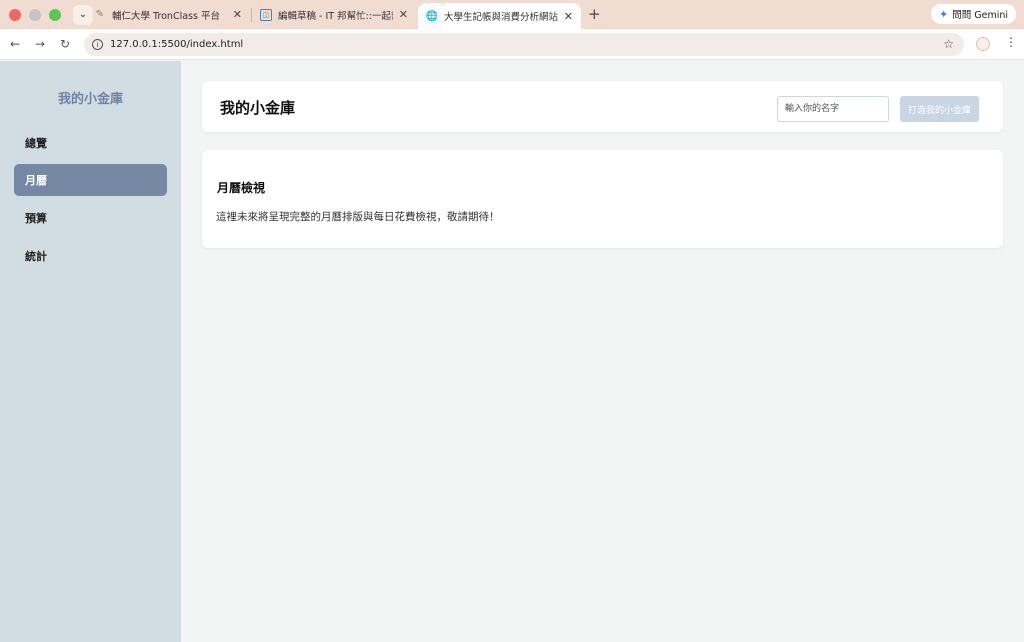 This screenshot has height=642, width=1024. Describe the element at coordinates (980, 15) in the screenshot. I see `gemini-label: 問問 Gemini` at that location.